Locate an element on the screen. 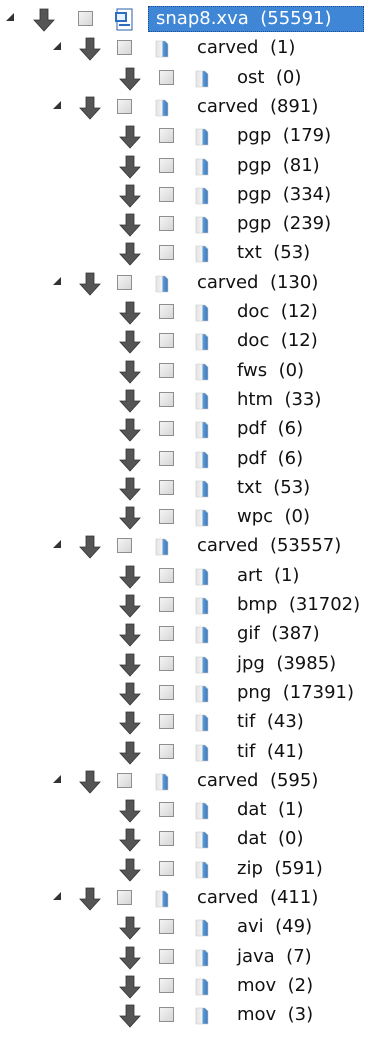 This screenshot has height=1038, width=379. tree-group-node: carved (130) is located at coordinates (189, 283).